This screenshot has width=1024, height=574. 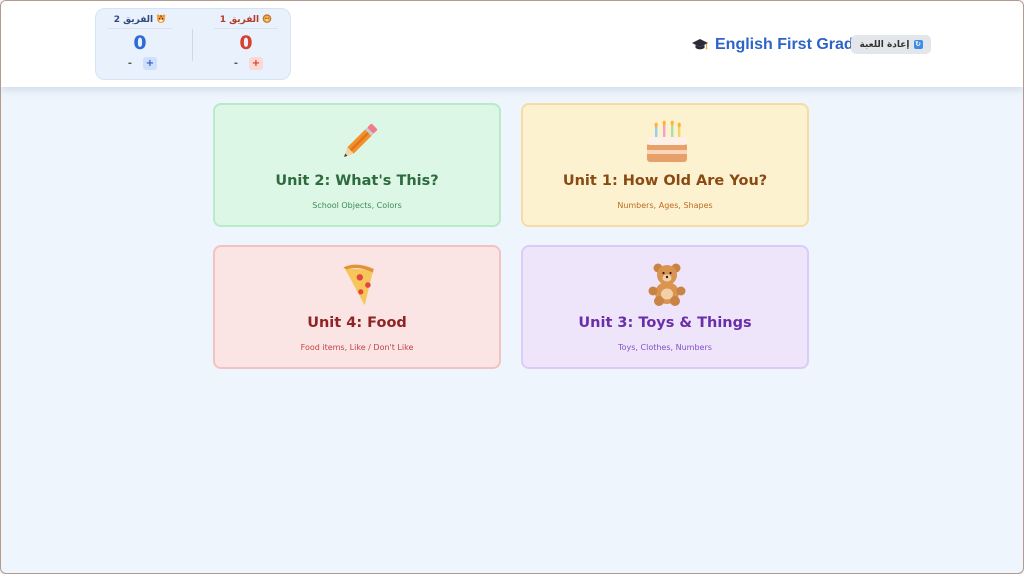 I want to click on graduation-cap-icon, so click(x=700, y=44).